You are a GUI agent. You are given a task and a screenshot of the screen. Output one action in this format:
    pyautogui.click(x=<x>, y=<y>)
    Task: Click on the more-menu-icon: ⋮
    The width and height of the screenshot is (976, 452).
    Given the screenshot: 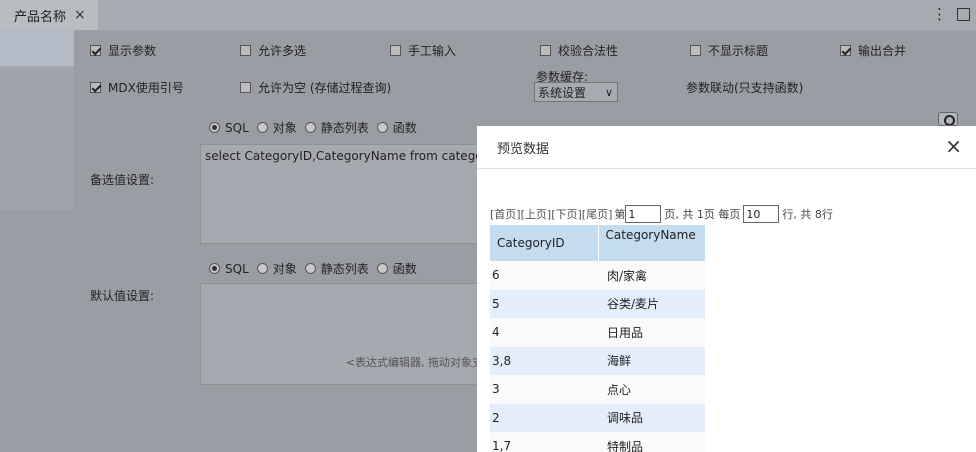 What is the action you would take?
    pyautogui.click(x=939, y=14)
    